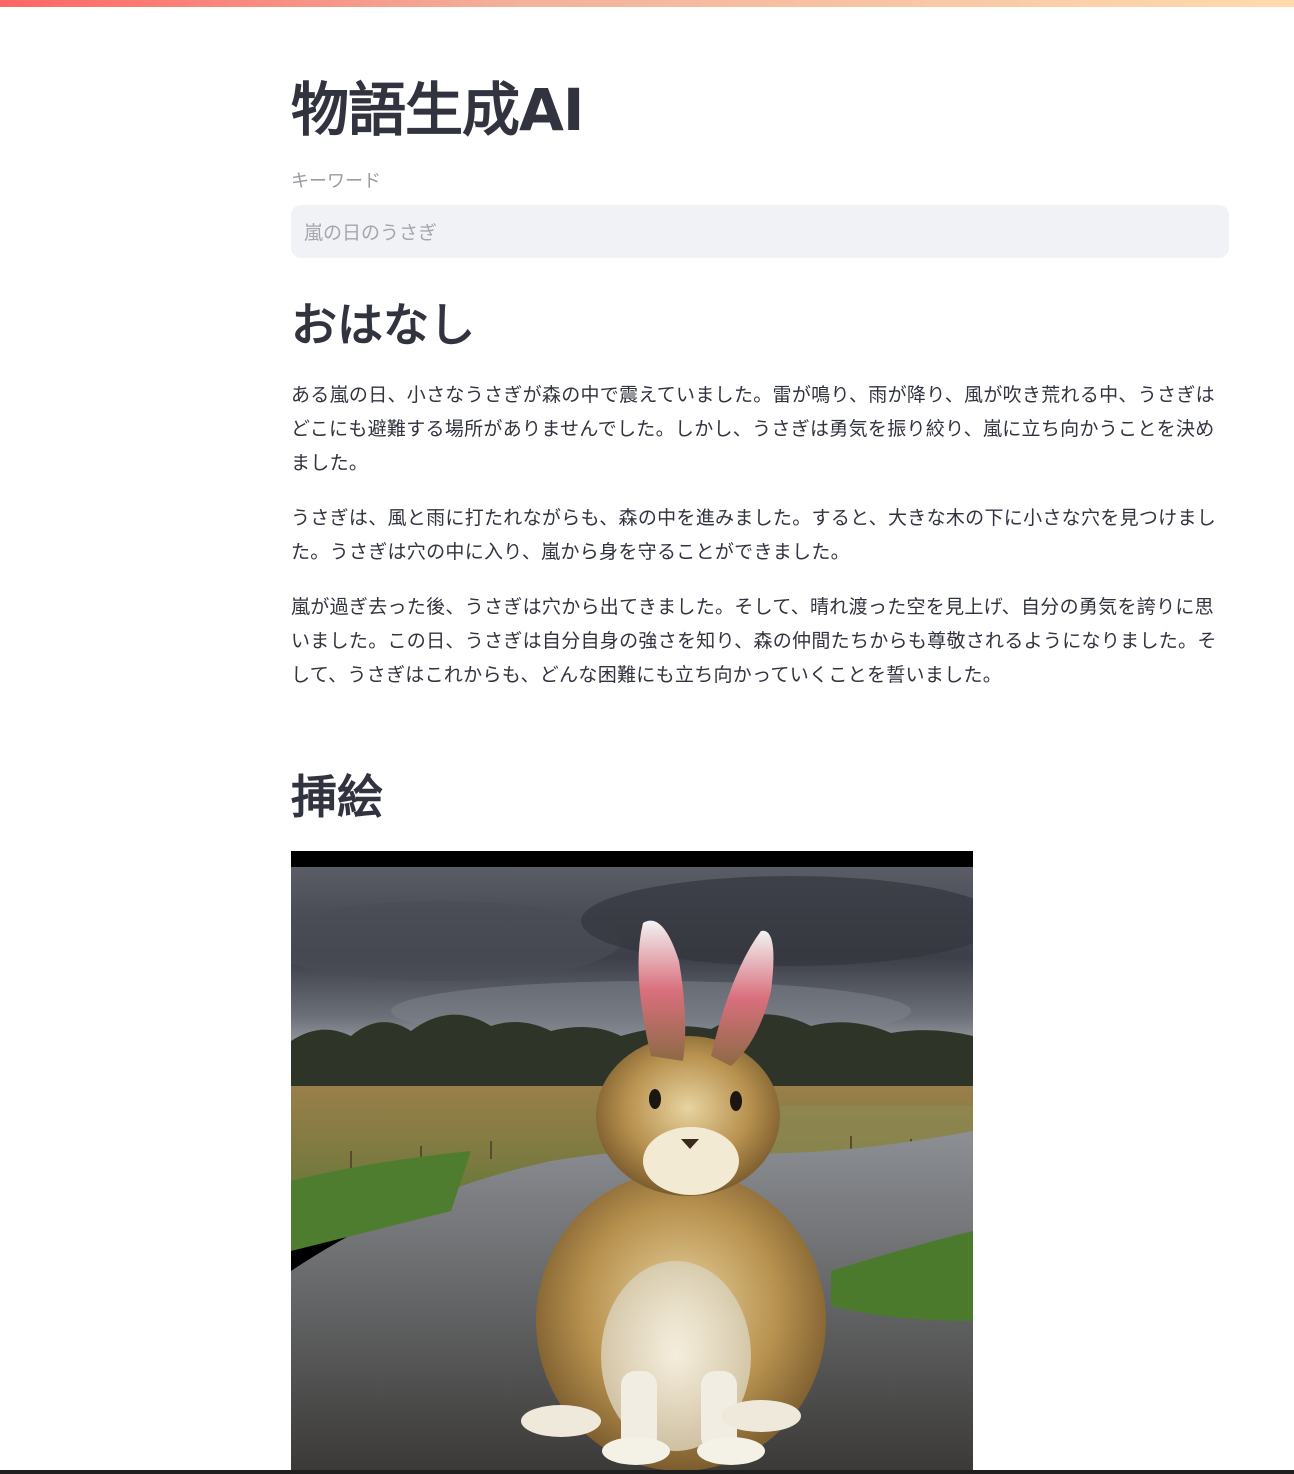 This screenshot has height=1474, width=1294. What do you see at coordinates (337, 797) in the screenshot?
I see `illustration-heading: 挿絵` at bounding box center [337, 797].